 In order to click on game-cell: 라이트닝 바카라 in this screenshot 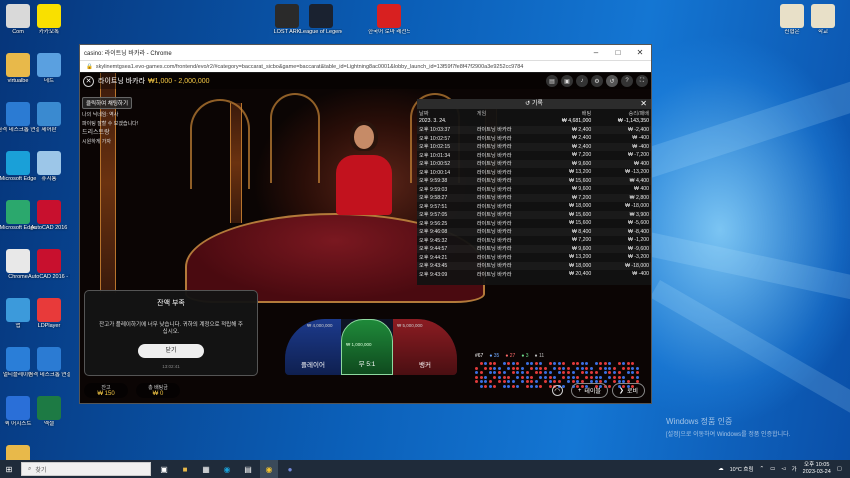, I will do `click(494, 223)`.